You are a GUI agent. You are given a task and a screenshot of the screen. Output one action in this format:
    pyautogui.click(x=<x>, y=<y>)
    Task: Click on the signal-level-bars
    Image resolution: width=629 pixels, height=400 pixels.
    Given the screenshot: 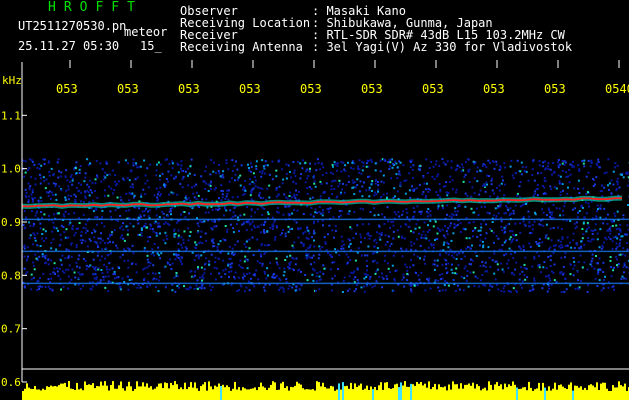 What is the action you would take?
    pyautogui.click(x=325, y=390)
    